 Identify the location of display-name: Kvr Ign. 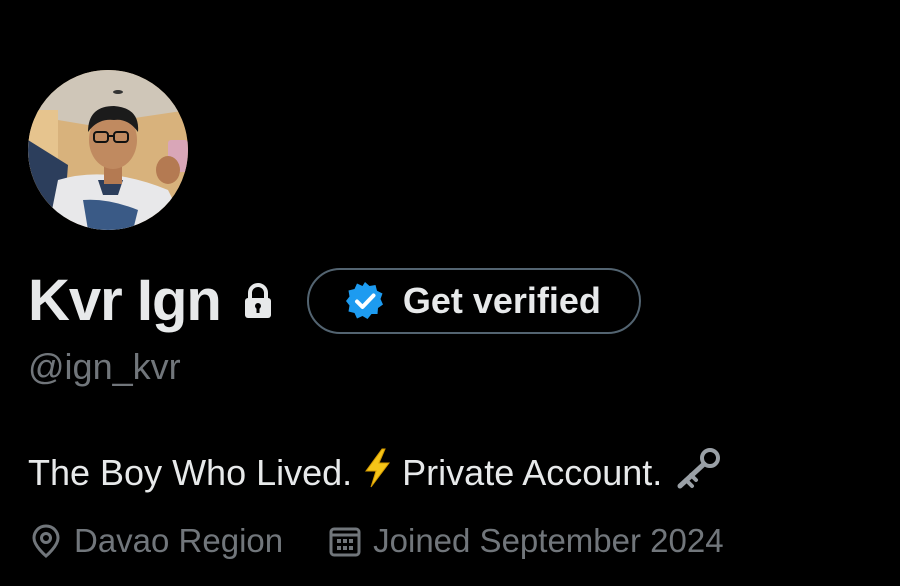
(125, 300).